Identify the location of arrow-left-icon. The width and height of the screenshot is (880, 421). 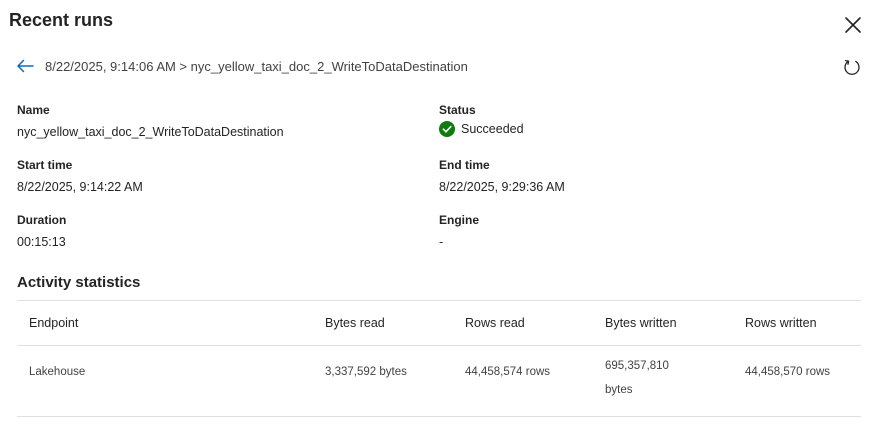
(25, 66).